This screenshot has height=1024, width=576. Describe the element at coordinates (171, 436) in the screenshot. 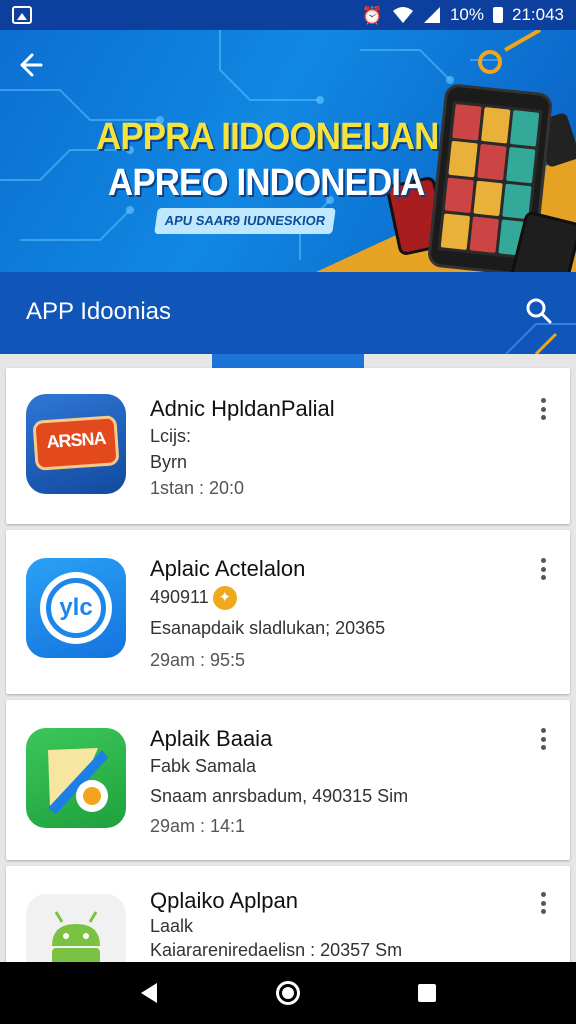

I see `app-category: Lcijs:` at that location.